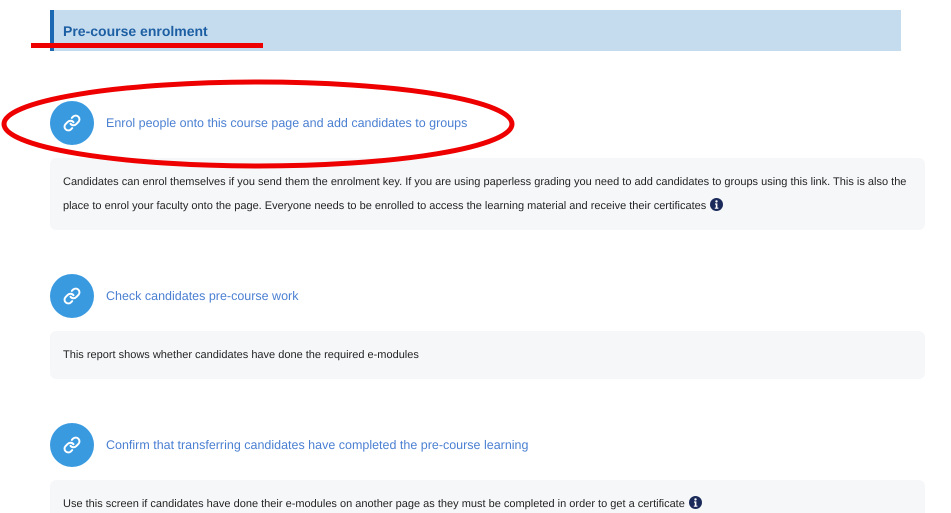 The image size is (951, 513). What do you see at coordinates (202, 296) in the screenshot?
I see `activity-link: Check candidates pre-course work` at bounding box center [202, 296].